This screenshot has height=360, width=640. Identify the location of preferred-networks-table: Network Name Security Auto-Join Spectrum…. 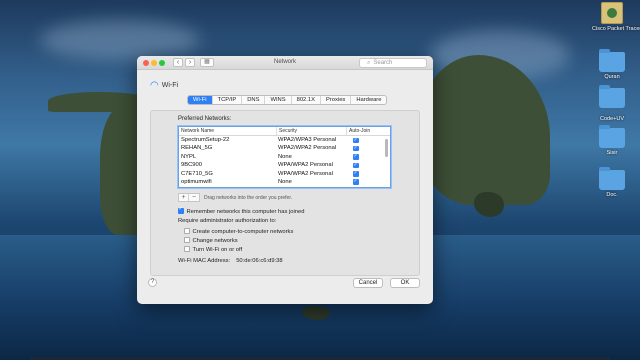
(284, 157).